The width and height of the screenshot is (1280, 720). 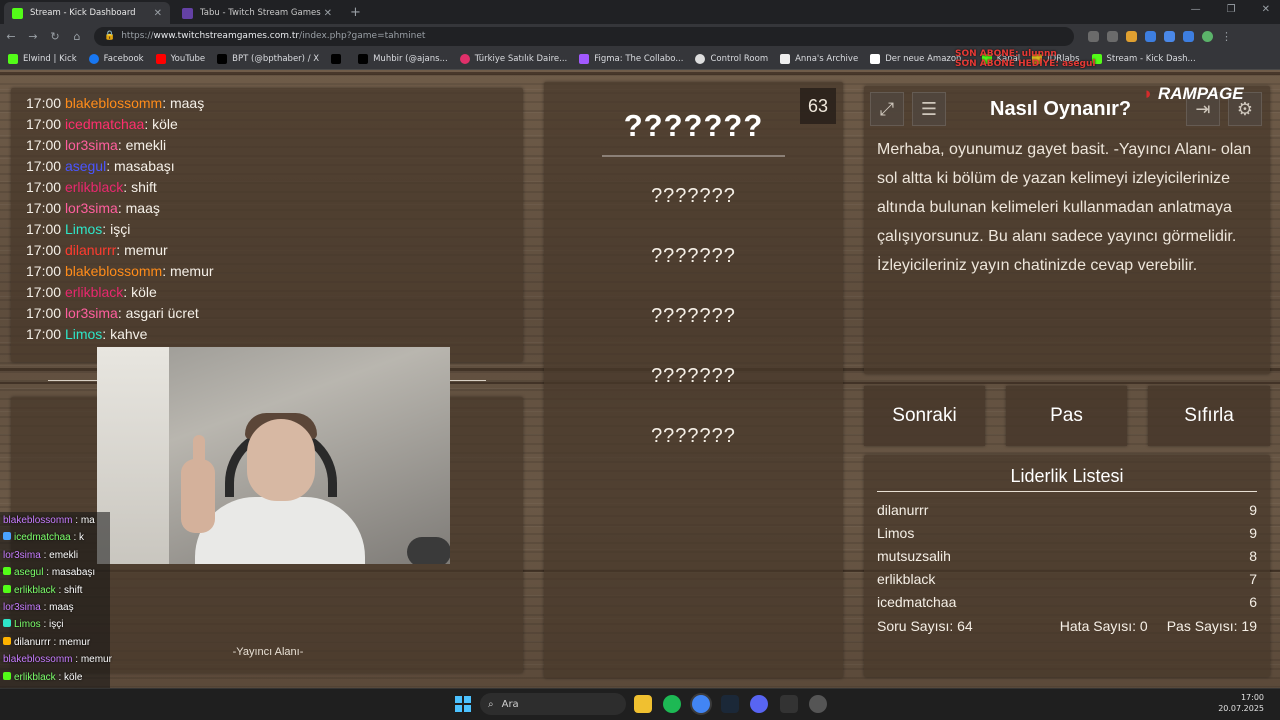 I want to click on pass-button: Pas, so click(x=1066, y=416).